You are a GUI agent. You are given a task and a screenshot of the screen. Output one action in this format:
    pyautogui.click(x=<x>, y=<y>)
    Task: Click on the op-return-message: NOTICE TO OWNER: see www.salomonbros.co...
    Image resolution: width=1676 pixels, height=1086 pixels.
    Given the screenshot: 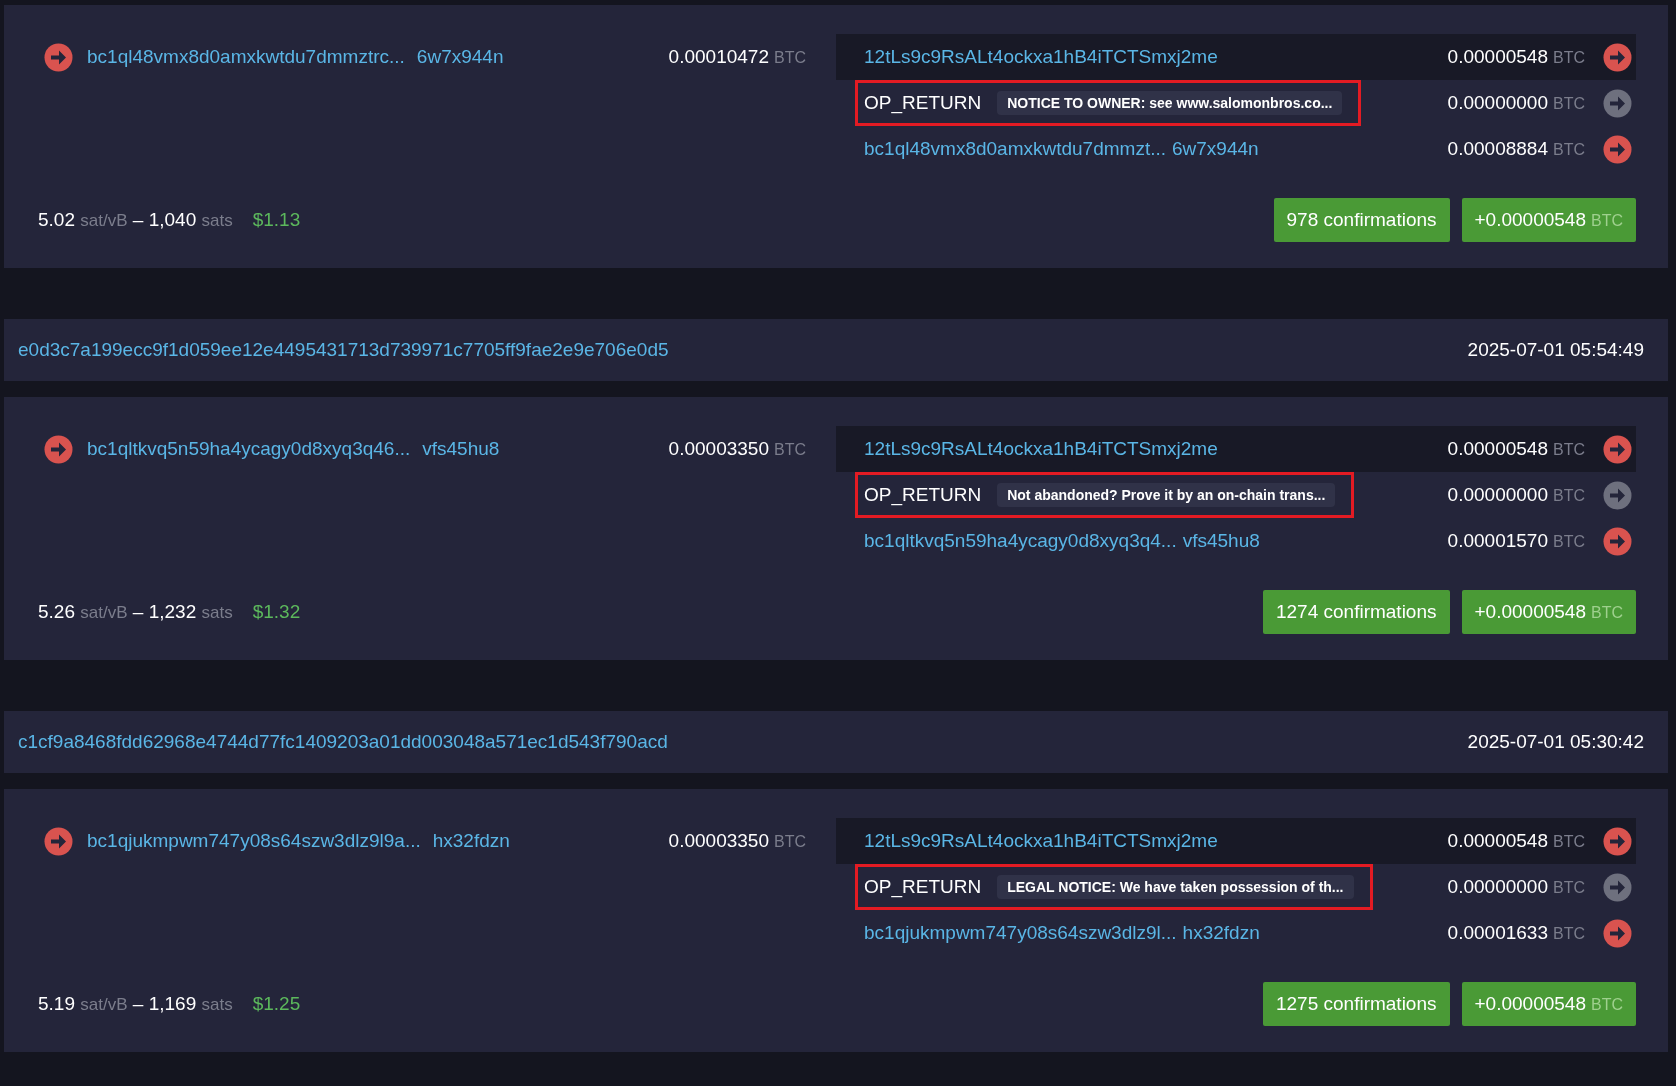 What is the action you would take?
    pyautogui.click(x=1170, y=103)
    